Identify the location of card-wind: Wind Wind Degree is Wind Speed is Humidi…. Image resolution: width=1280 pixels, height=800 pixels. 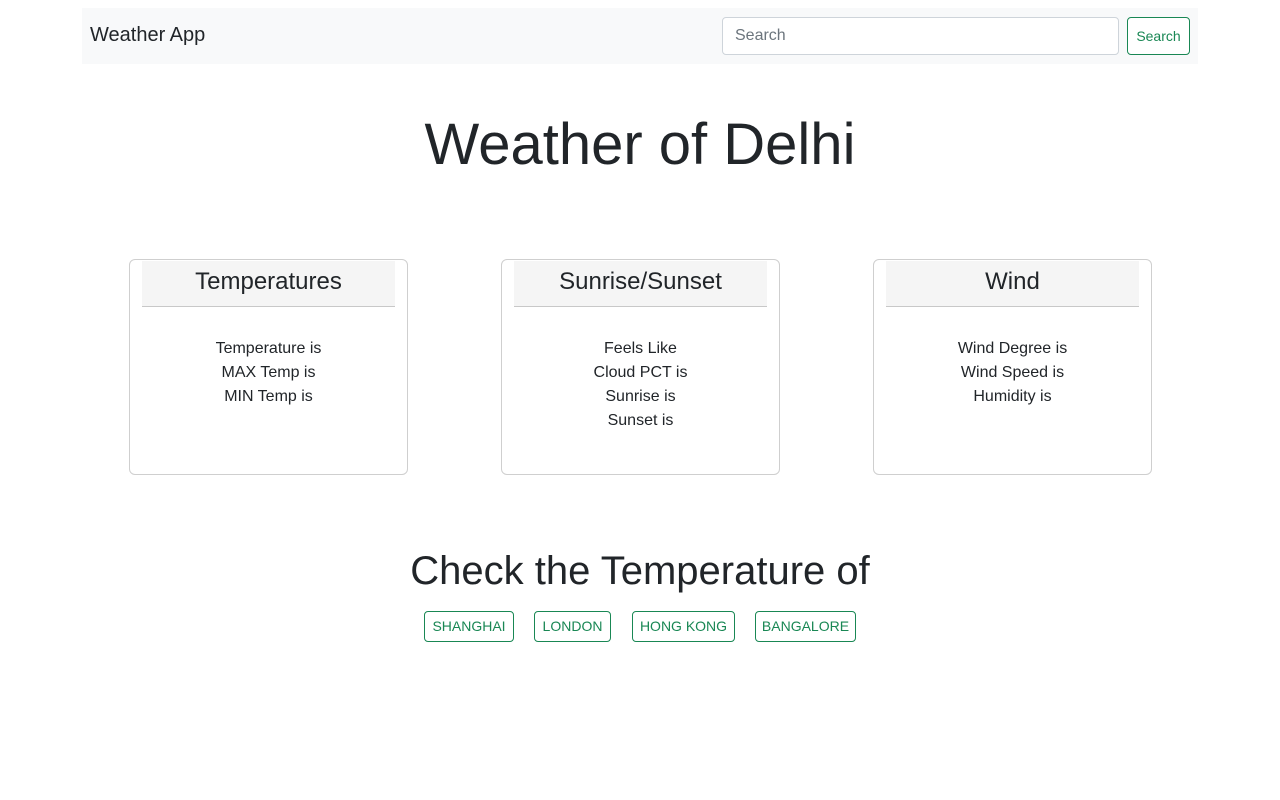
(1012, 367).